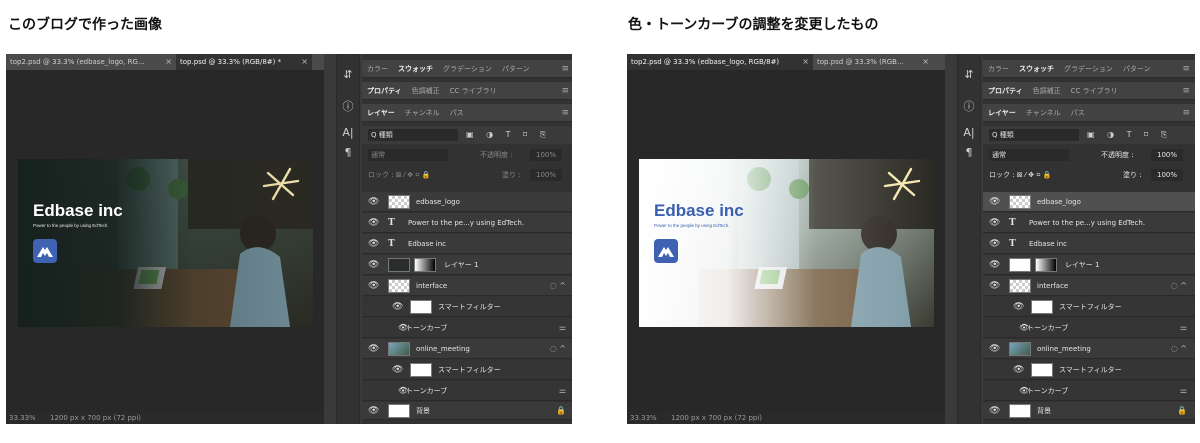  I want to click on document-tab: top2.psd @ 33.3% (edbase_logo, RG... ×, so click(91, 62).